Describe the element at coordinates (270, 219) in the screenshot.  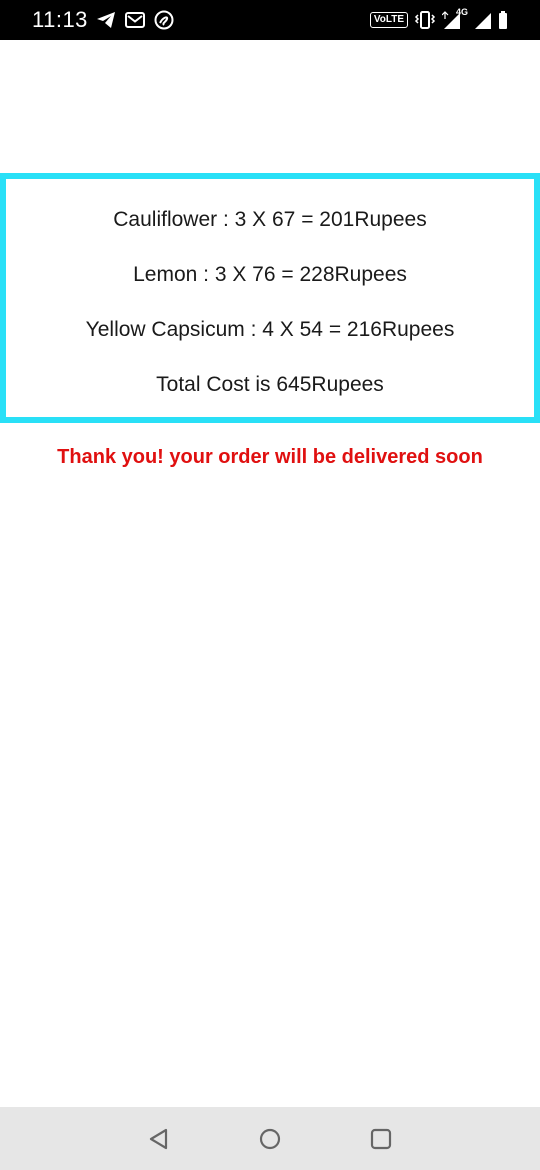
I see `order-item-cauliflower: Cauliflower : 3 X 67 = 201Rupees` at that location.